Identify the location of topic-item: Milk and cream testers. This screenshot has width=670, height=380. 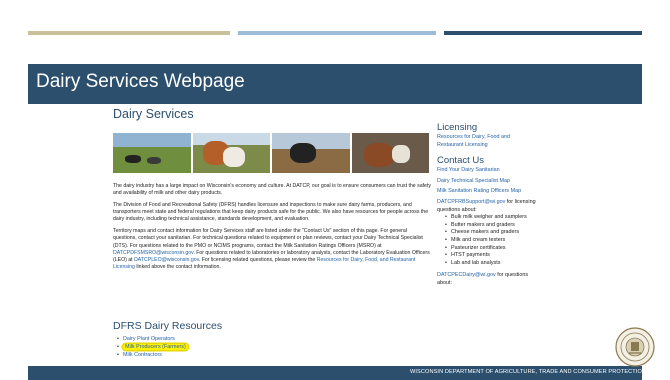
(491, 241).